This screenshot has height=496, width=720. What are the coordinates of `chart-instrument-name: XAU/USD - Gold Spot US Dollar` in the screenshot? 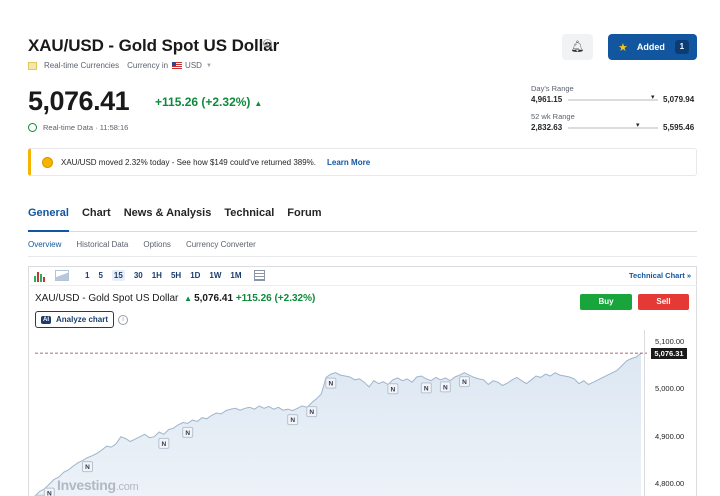 It's located at (107, 298).